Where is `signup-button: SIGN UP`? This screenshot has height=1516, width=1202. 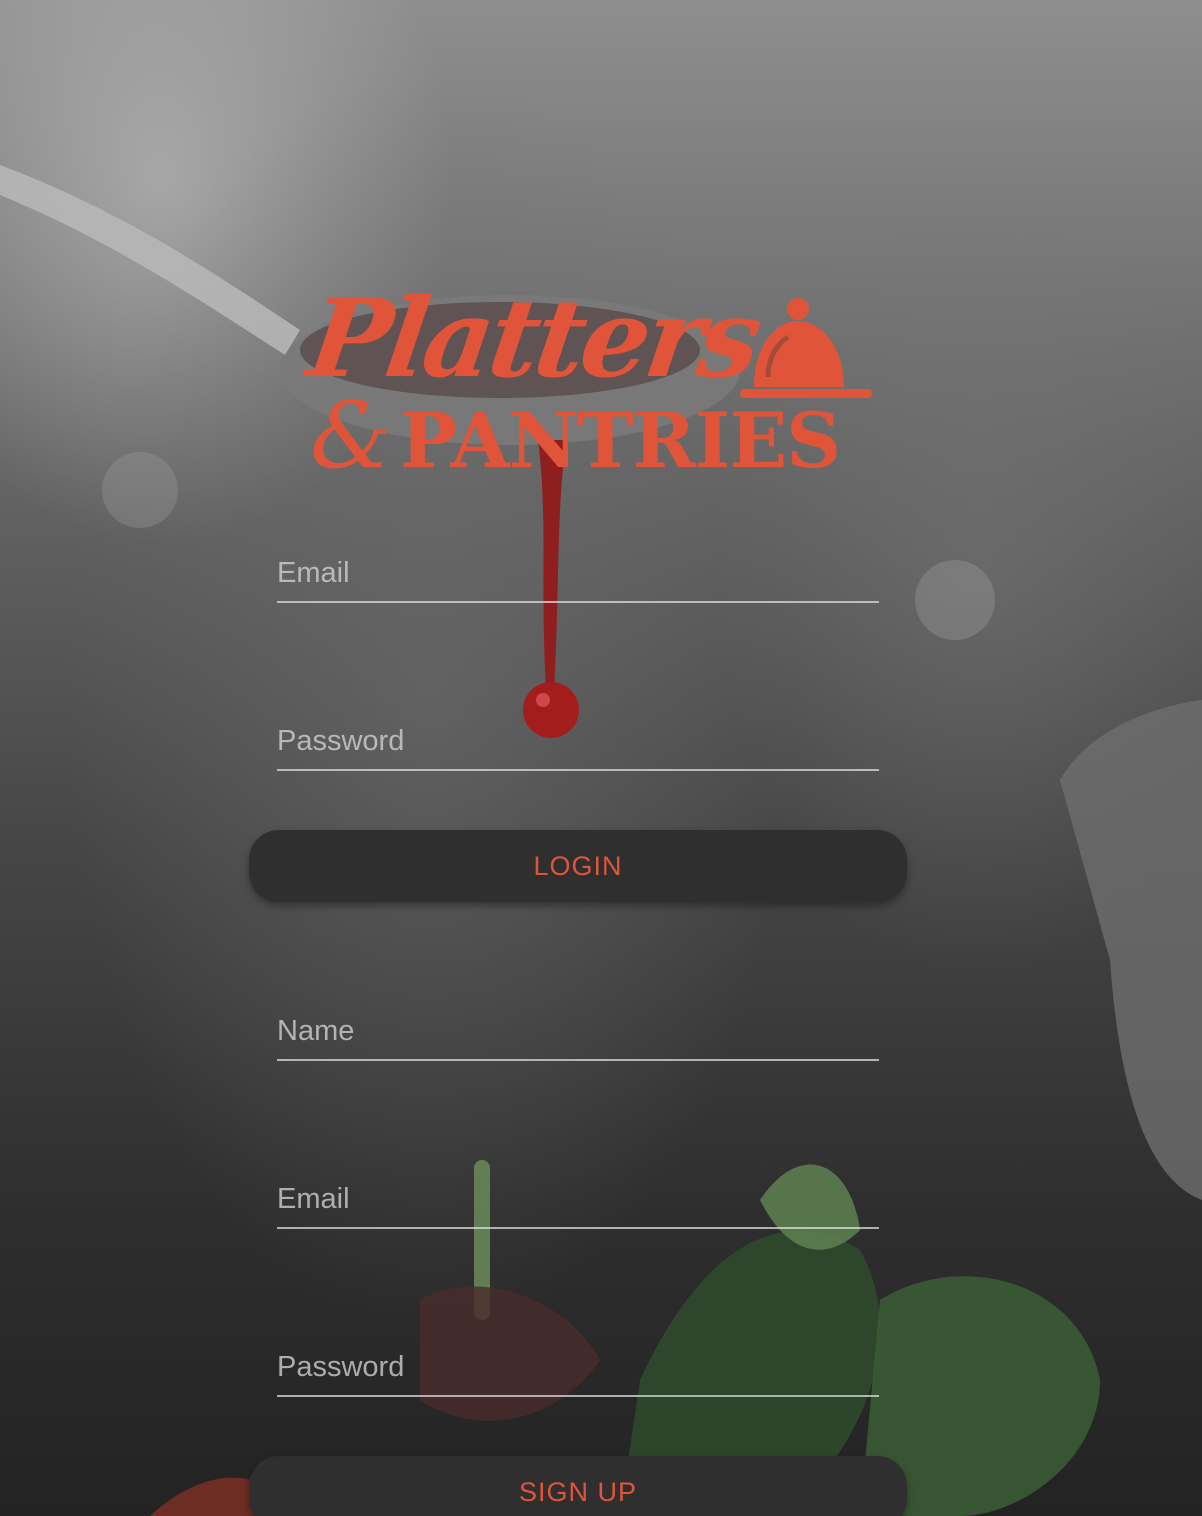 signup-button: SIGN UP is located at coordinates (578, 1486).